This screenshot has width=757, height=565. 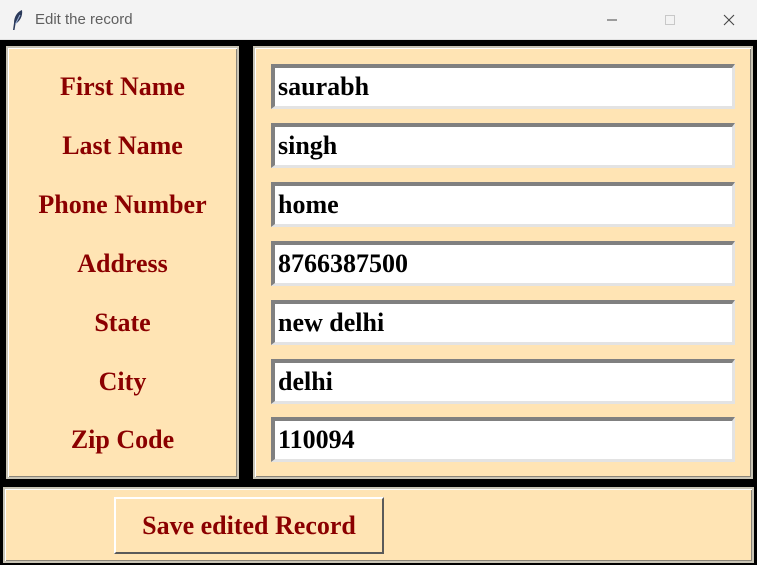 I want to click on city-field, so click(x=503, y=381).